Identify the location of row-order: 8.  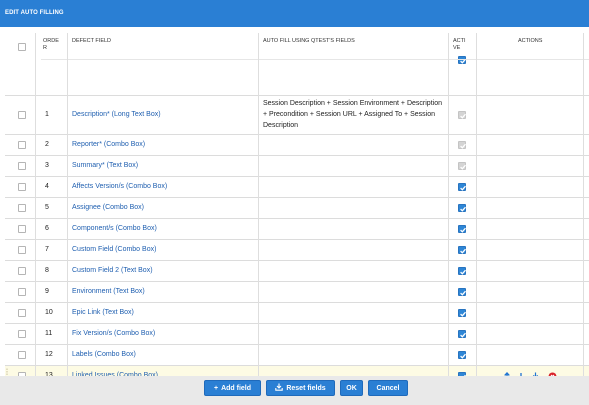
(47, 270).